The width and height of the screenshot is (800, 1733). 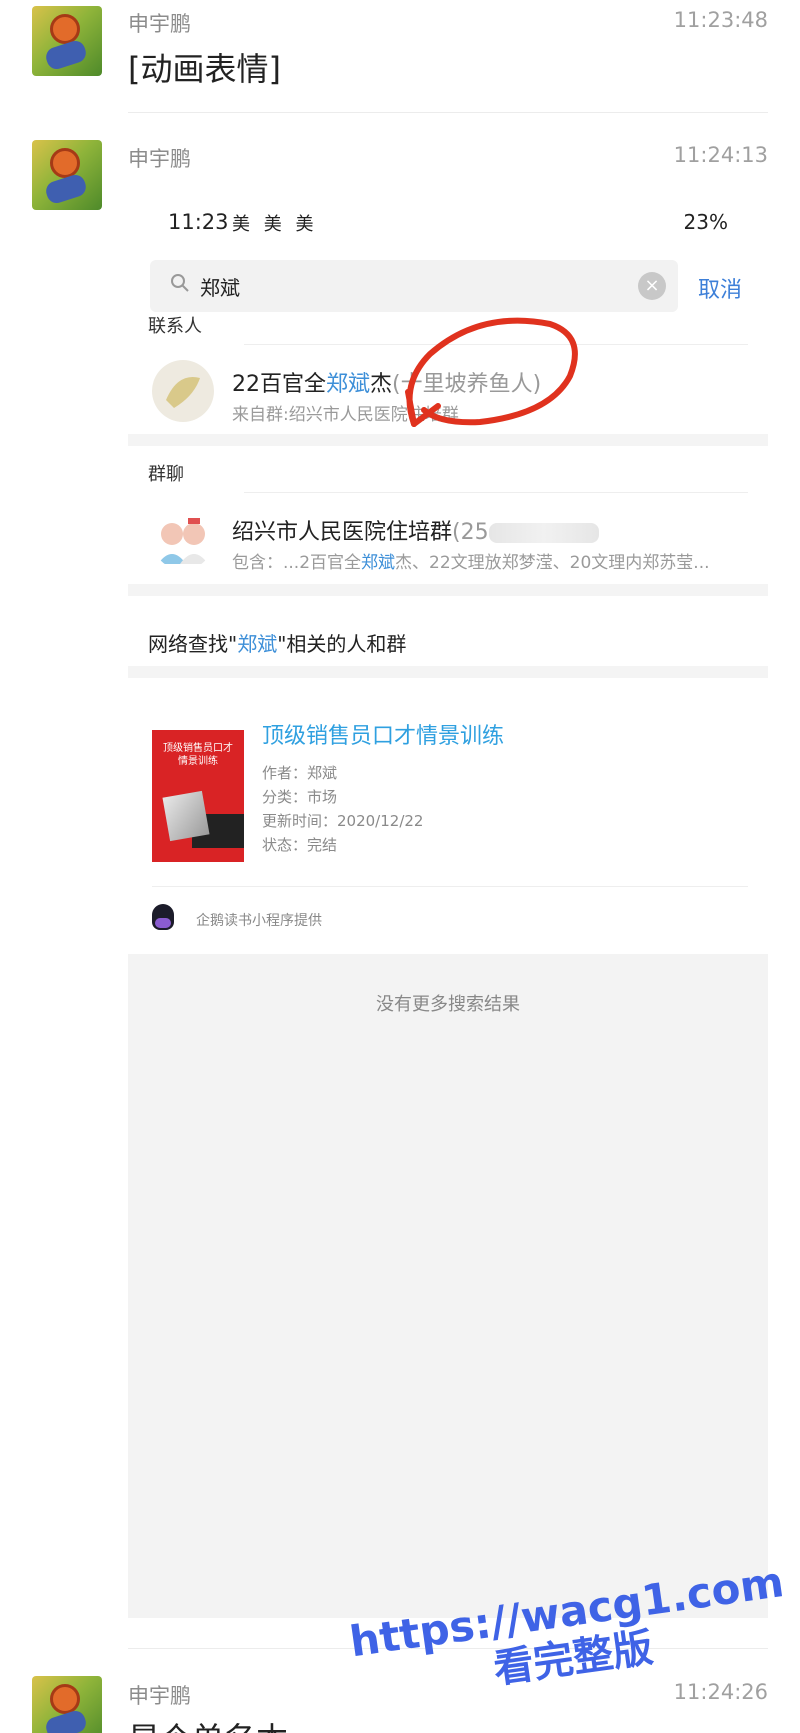 I want to click on network-search-highlight: 郑斌, so click(x=257, y=644).